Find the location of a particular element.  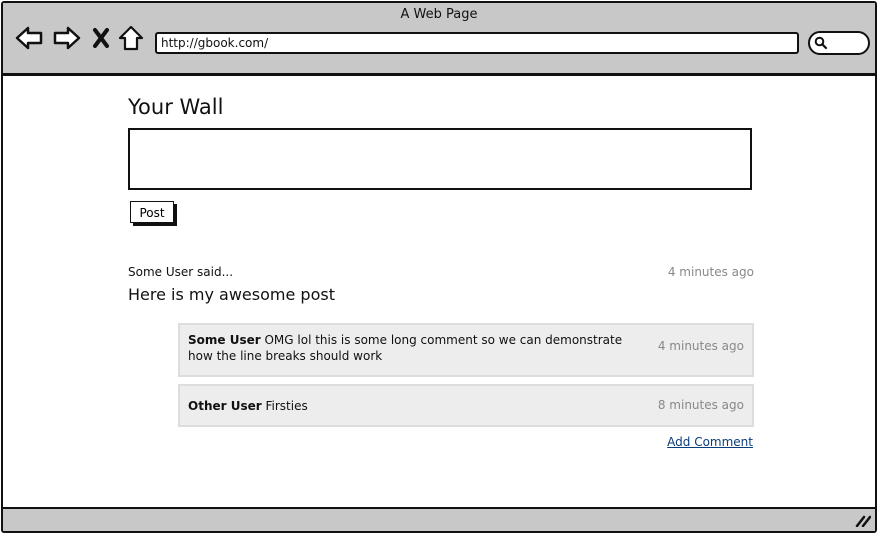

comment-timestamp: 8 minutes ago is located at coordinates (700, 405).